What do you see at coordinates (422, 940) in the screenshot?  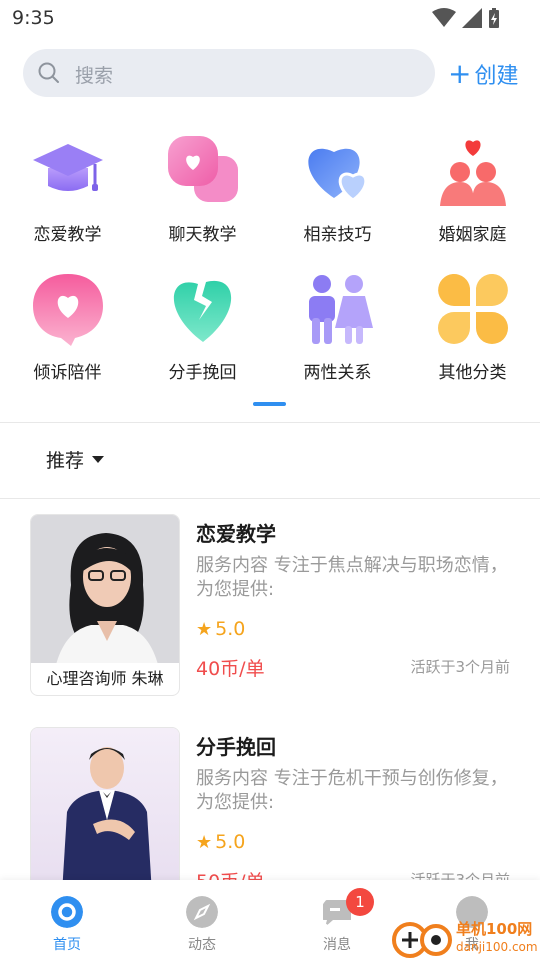 I see `watermark-icon` at bounding box center [422, 940].